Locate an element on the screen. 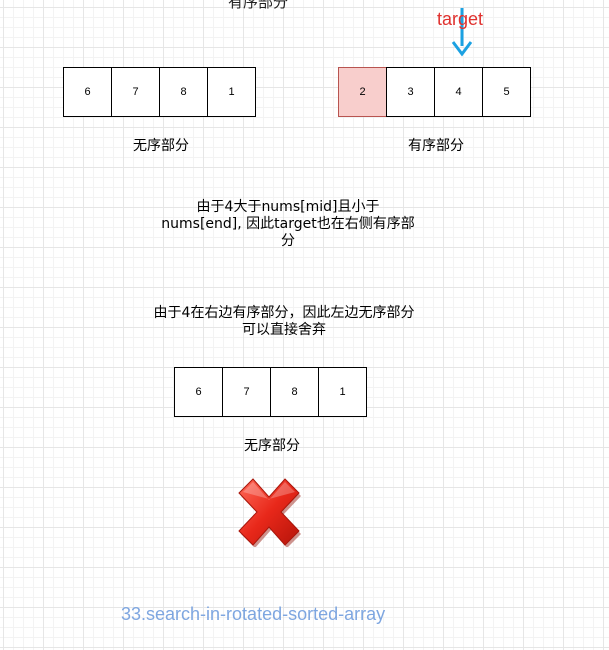 Image resolution: width=609 pixels, height=650 pixels. sorted-array: 2 3 4 5 is located at coordinates (434, 92).